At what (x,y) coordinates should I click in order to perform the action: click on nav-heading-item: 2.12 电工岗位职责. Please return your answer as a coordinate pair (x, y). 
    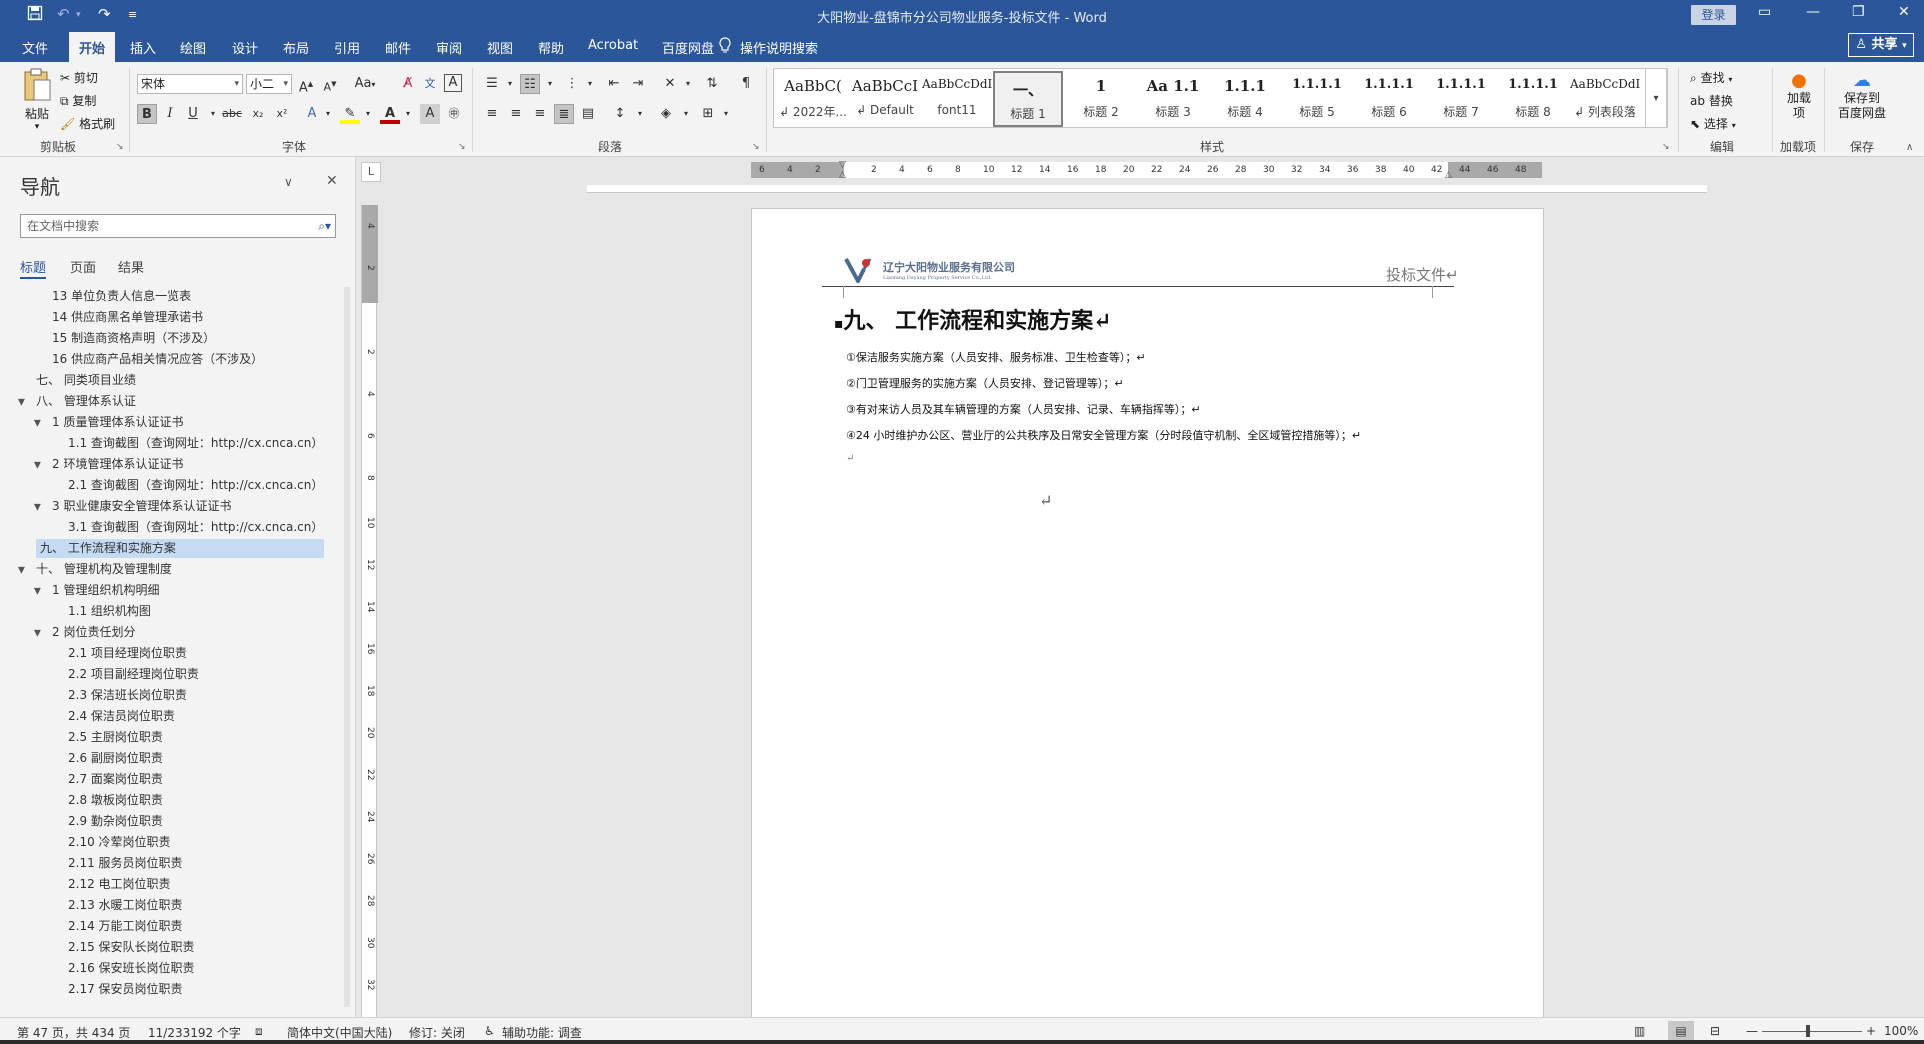
    Looking at the image, I should click on (119, 884).